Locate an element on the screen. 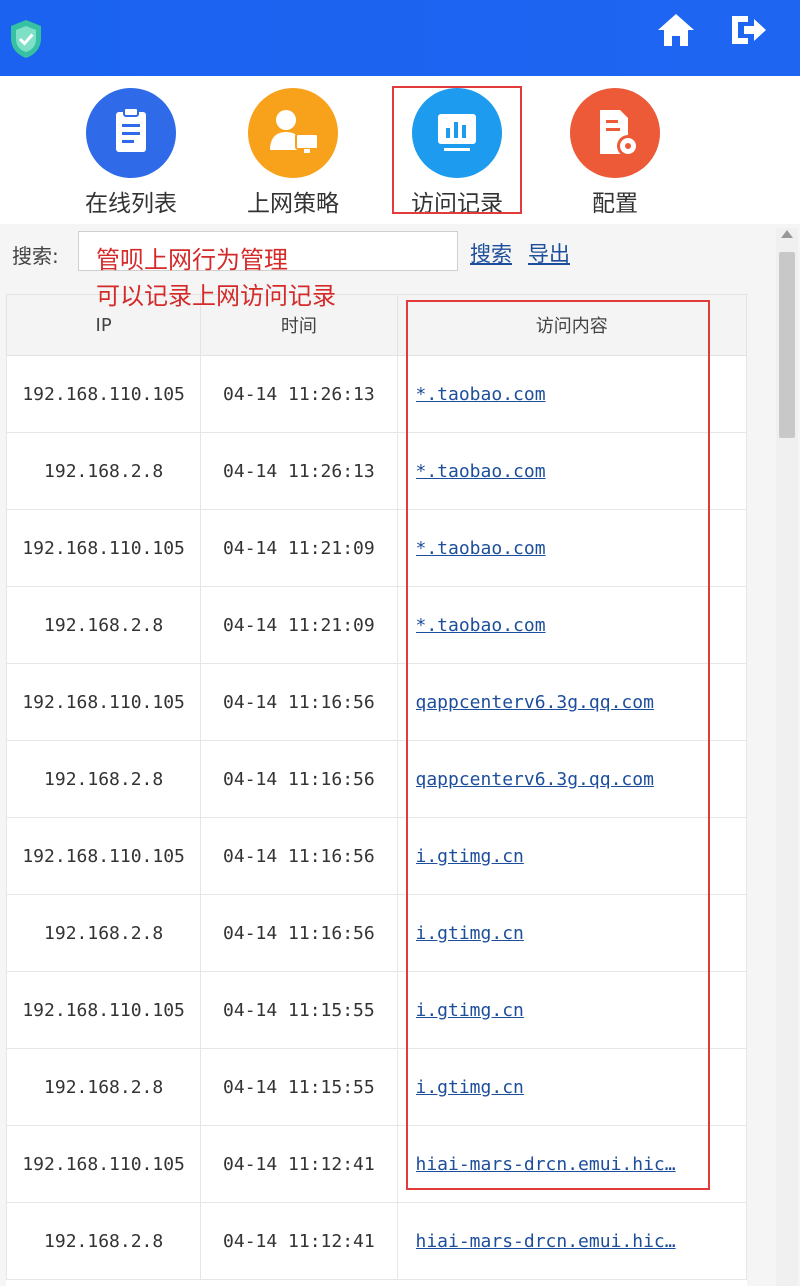 The image size is (800, 1286). top-bar is located at coordinates (400, 38).